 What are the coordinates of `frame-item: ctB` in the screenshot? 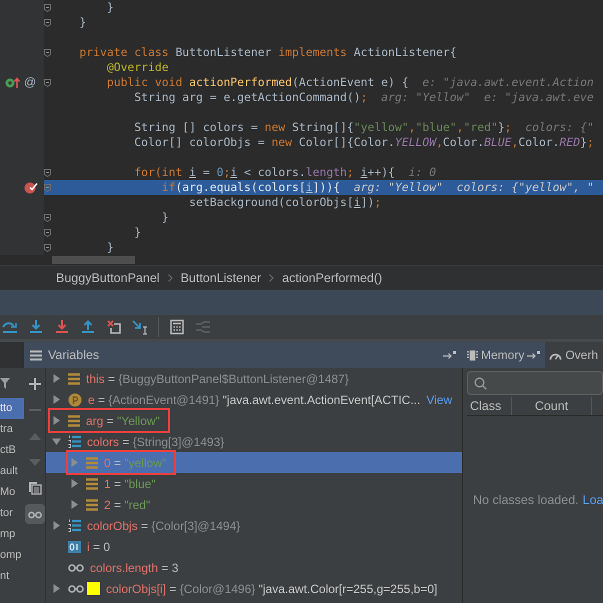 It's located at (12, 450).